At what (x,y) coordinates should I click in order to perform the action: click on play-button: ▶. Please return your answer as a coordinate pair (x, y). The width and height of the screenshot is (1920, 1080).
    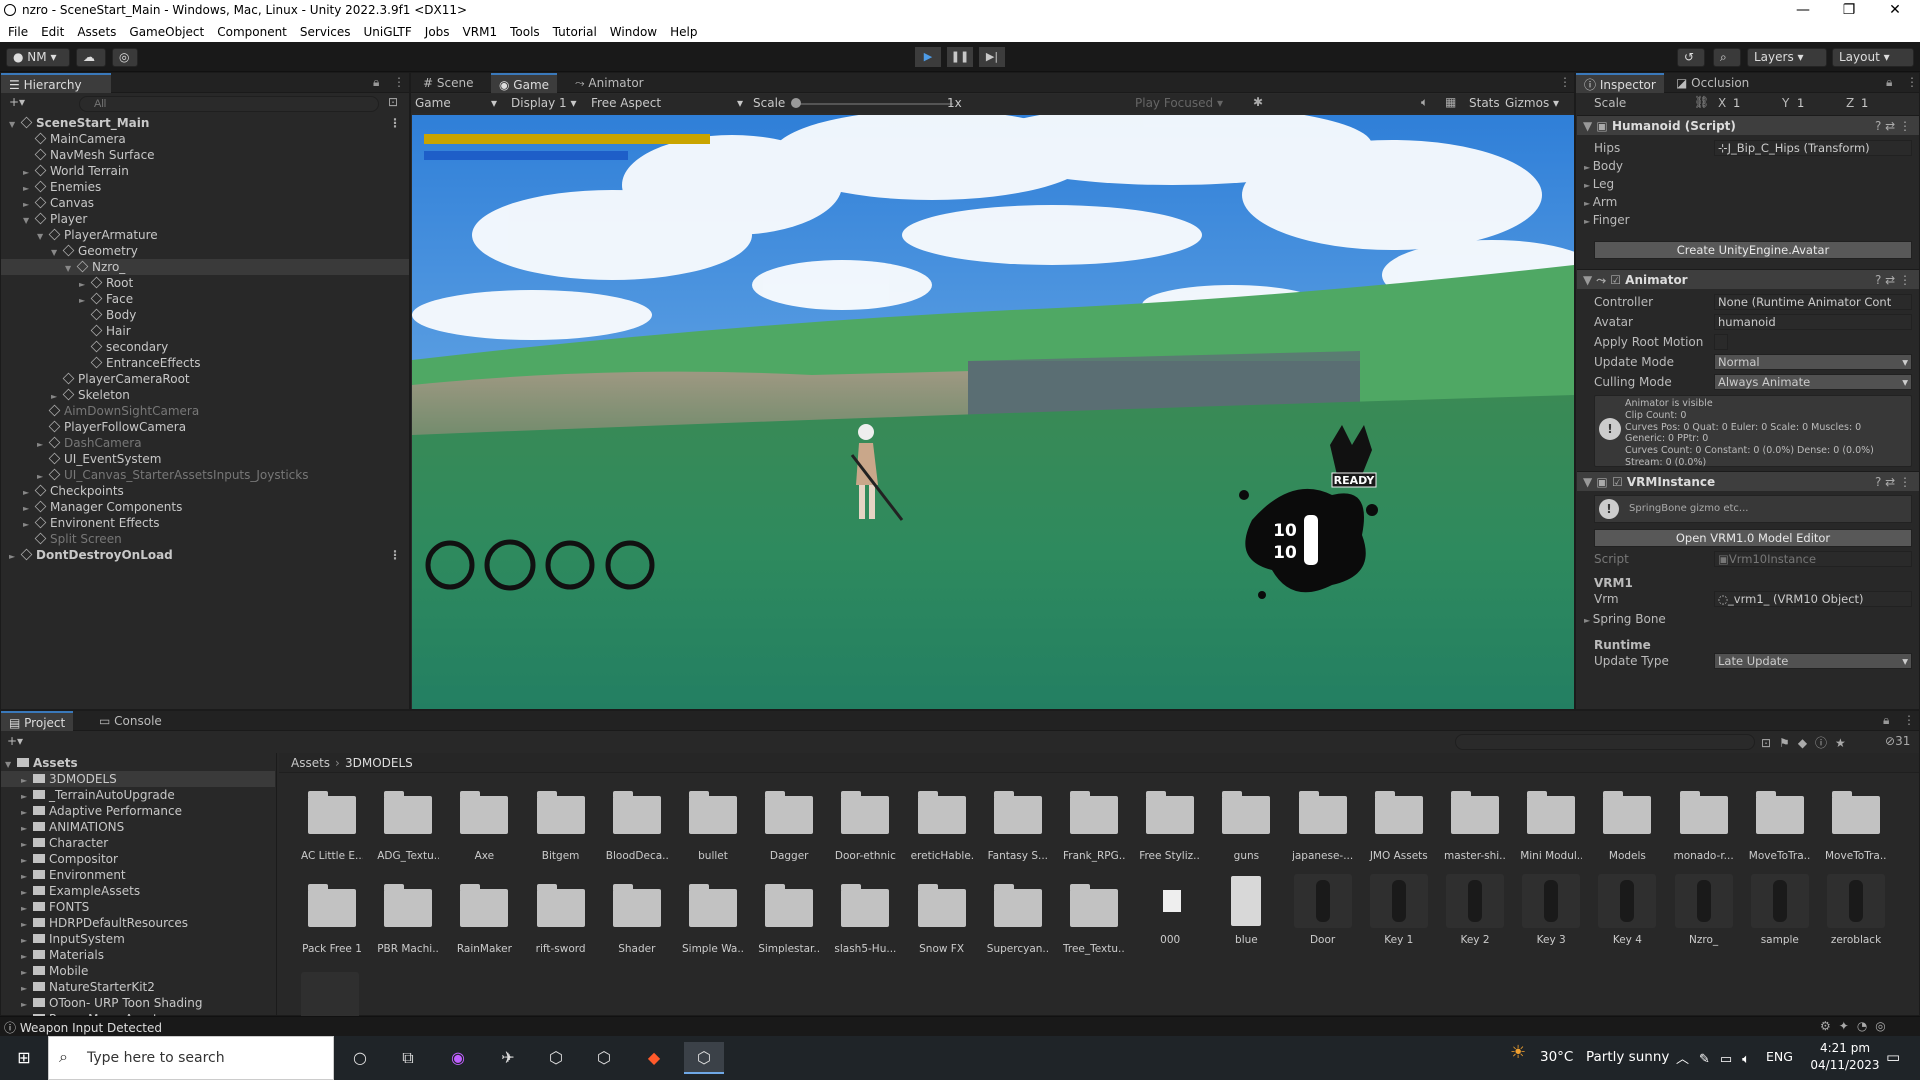
    Looking at the image, I should click on (928, 57).